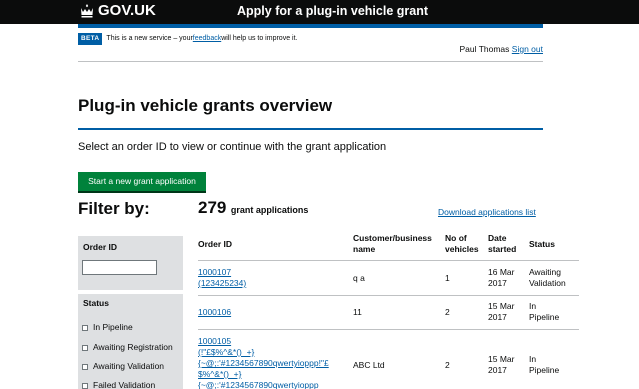 The image size is (639, 389). I want to click on status-l2: Validation, so click(547, 283).